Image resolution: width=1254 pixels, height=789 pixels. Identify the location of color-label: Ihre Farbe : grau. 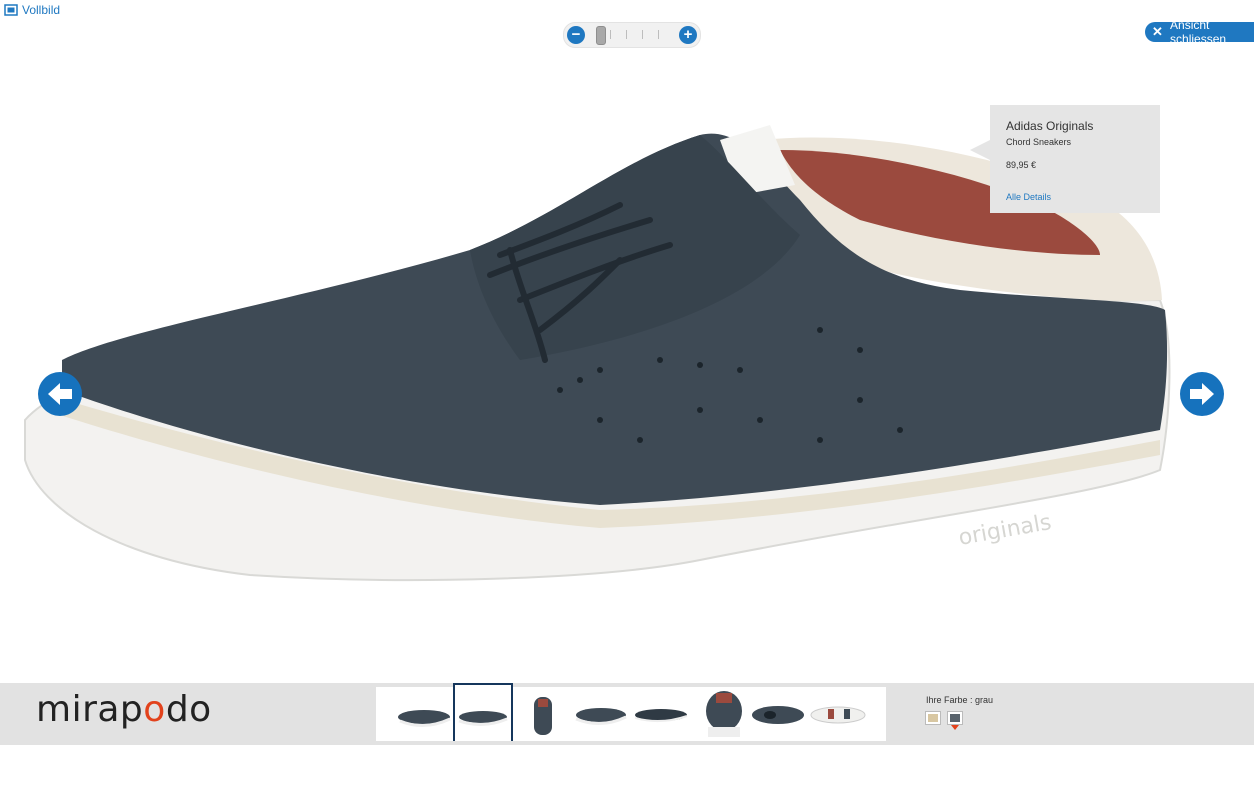
(960, 700).